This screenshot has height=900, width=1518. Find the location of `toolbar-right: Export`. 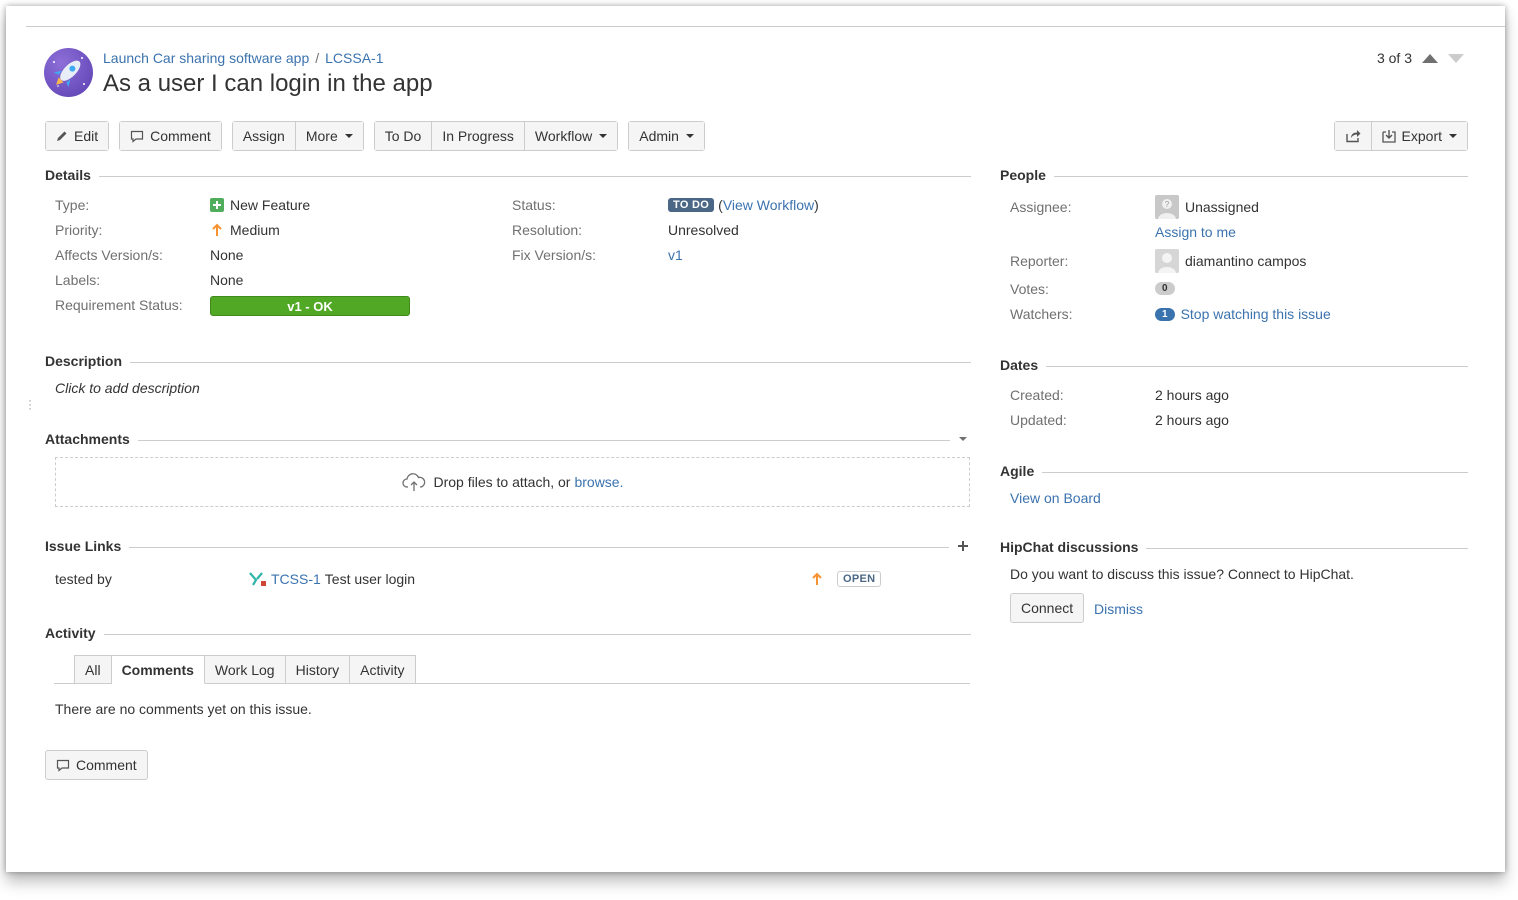

toolbar-right: Export is located at coordinates (1400, 136).